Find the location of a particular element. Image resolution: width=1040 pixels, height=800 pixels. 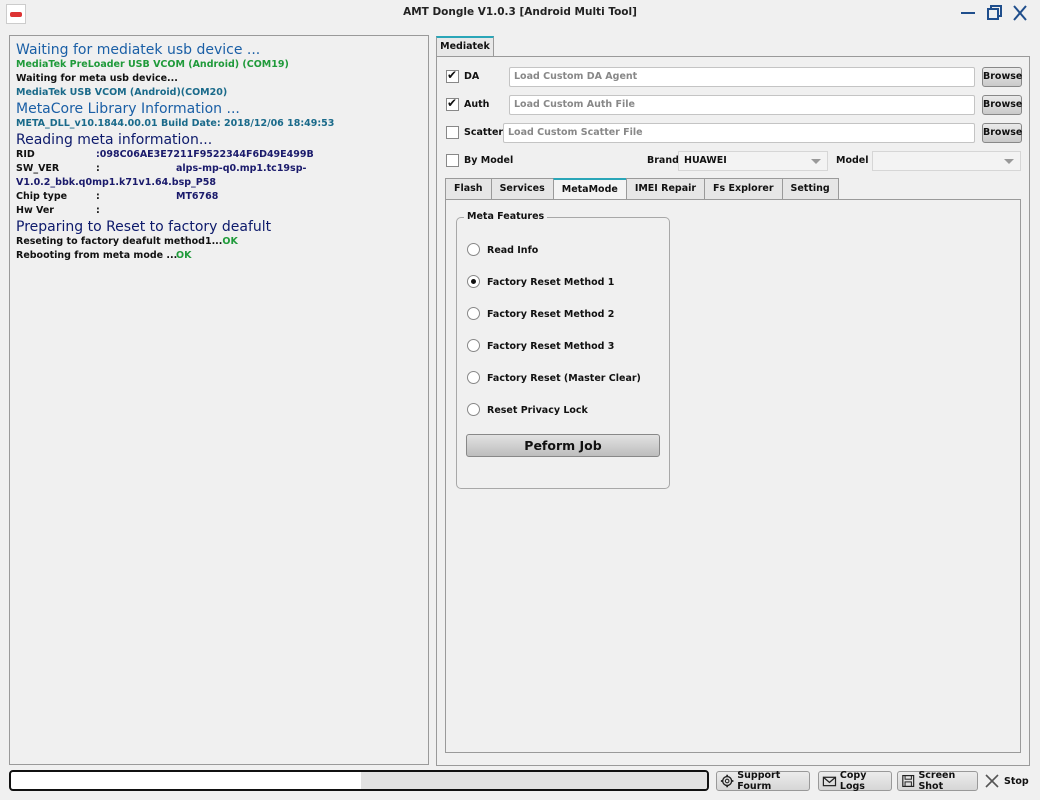

copy-logs-button: Copy Logs is located at coordinates (855, 781).